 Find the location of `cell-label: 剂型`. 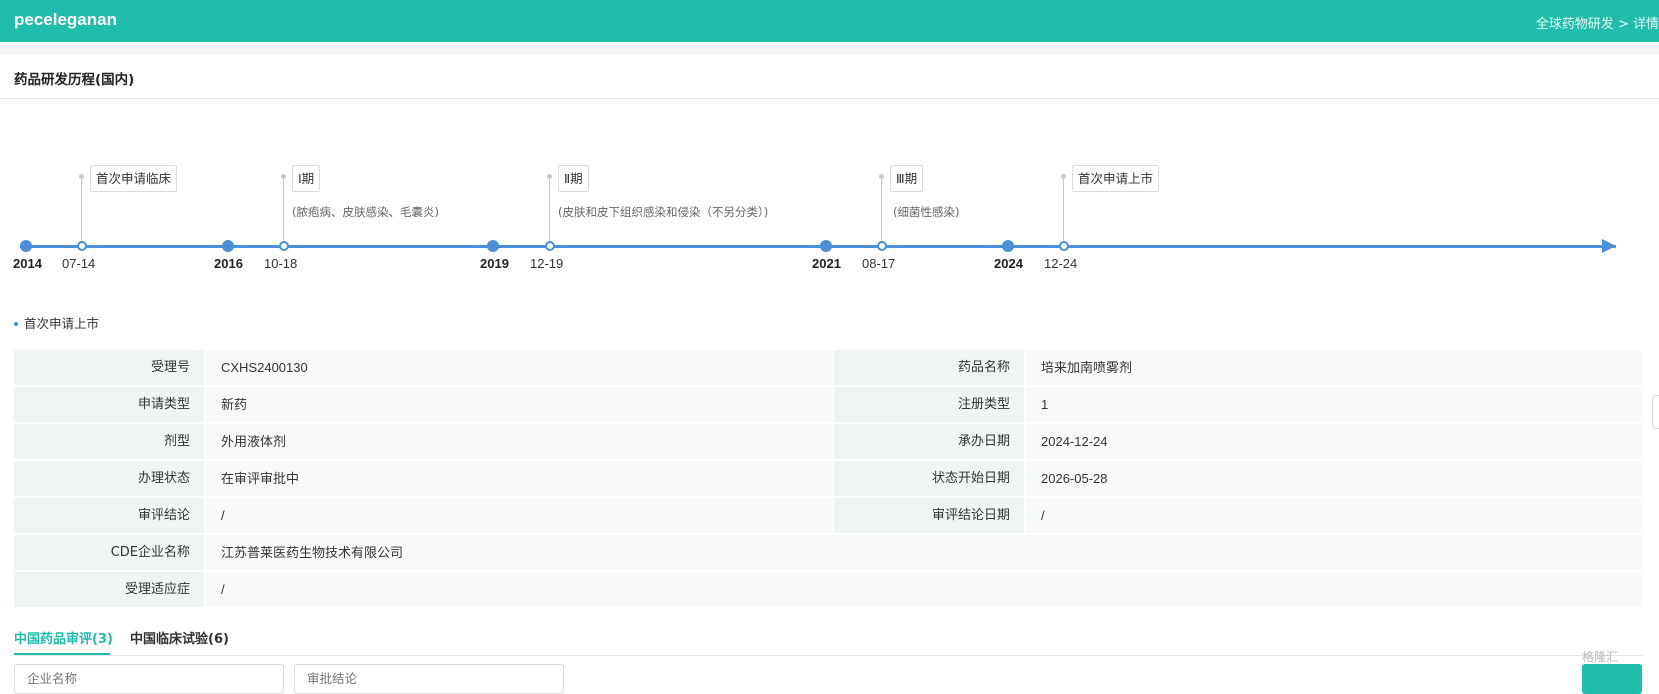

cell-label: 剂型 is located at coordinates (109, 441).